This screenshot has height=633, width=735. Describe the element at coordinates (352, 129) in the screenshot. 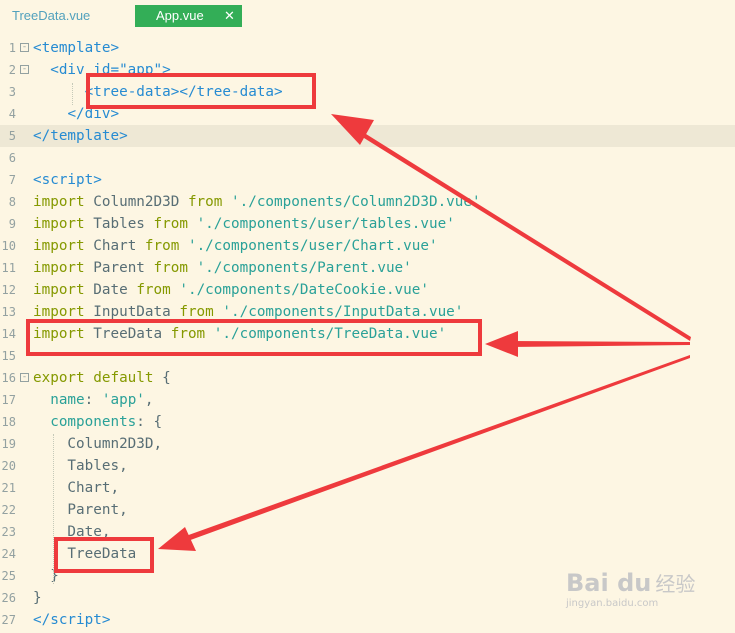

I see `arrowhead-template` at that location.